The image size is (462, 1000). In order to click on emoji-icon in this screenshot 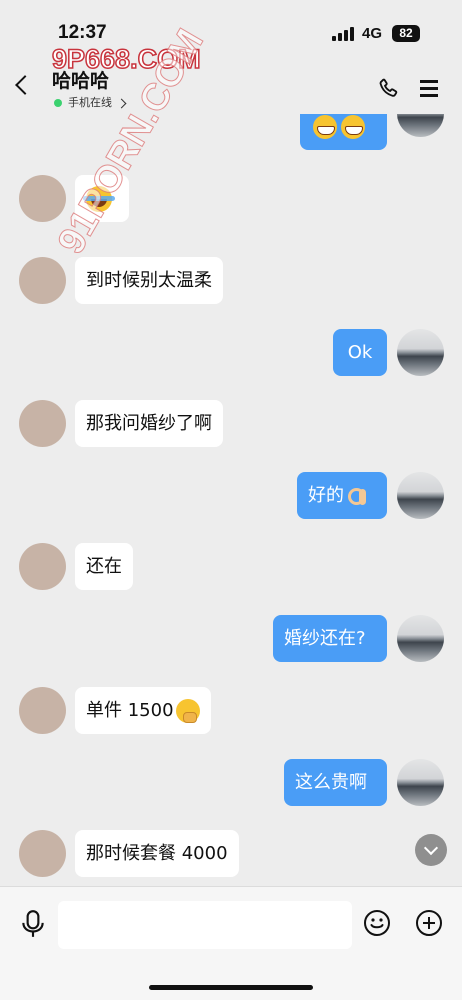, I will do `click(377, 923)`.